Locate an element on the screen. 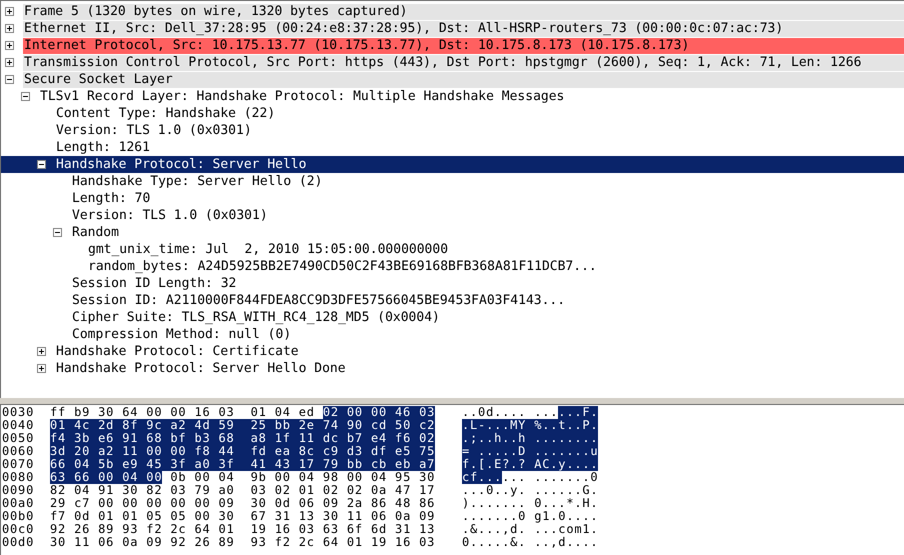  hex-bytes: 02 00 00 46 03 is located at coordinates (379, 412).